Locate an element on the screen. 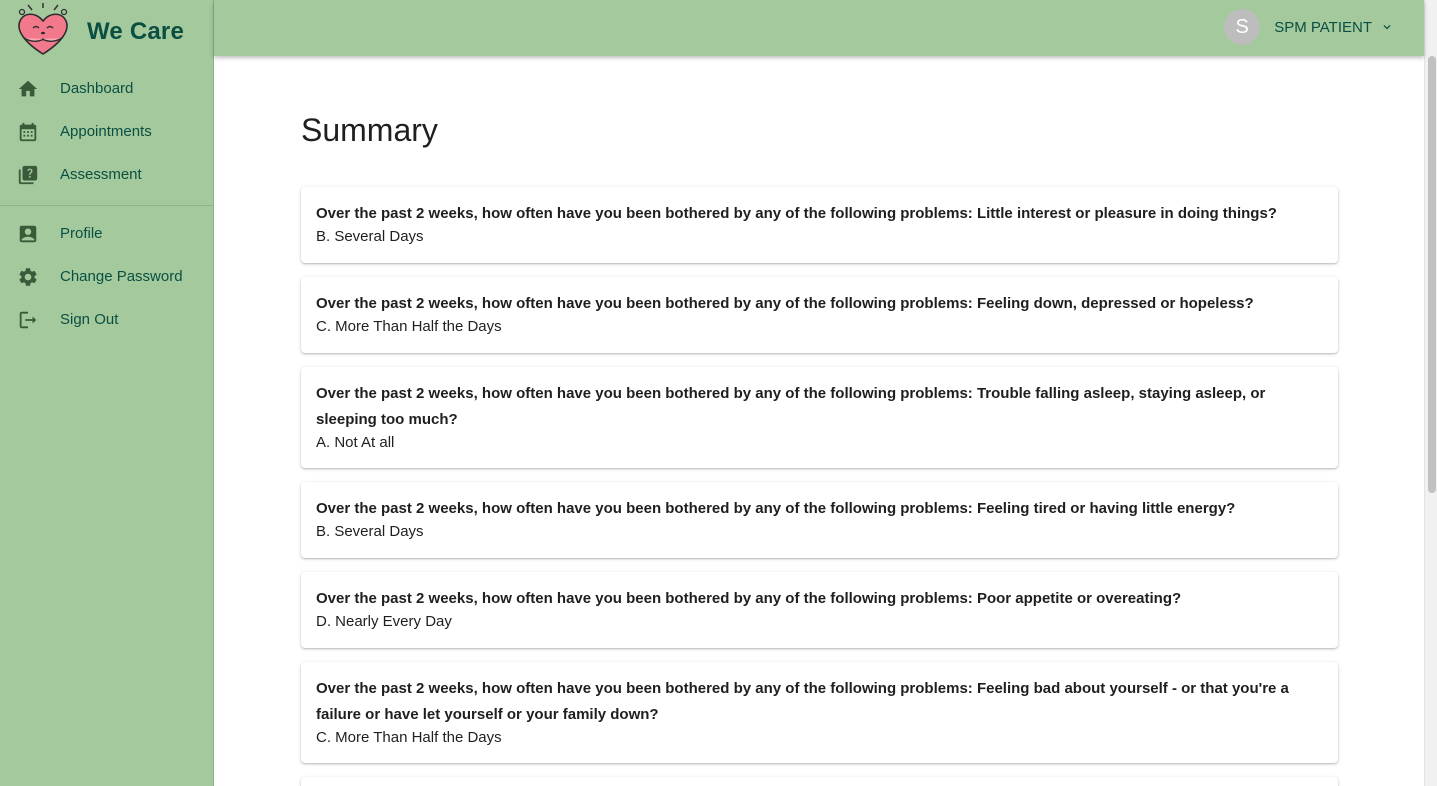 This screenshot has height=786, width=1437. sidebar-item-label: Change Password is located at coordinates (121, 276).